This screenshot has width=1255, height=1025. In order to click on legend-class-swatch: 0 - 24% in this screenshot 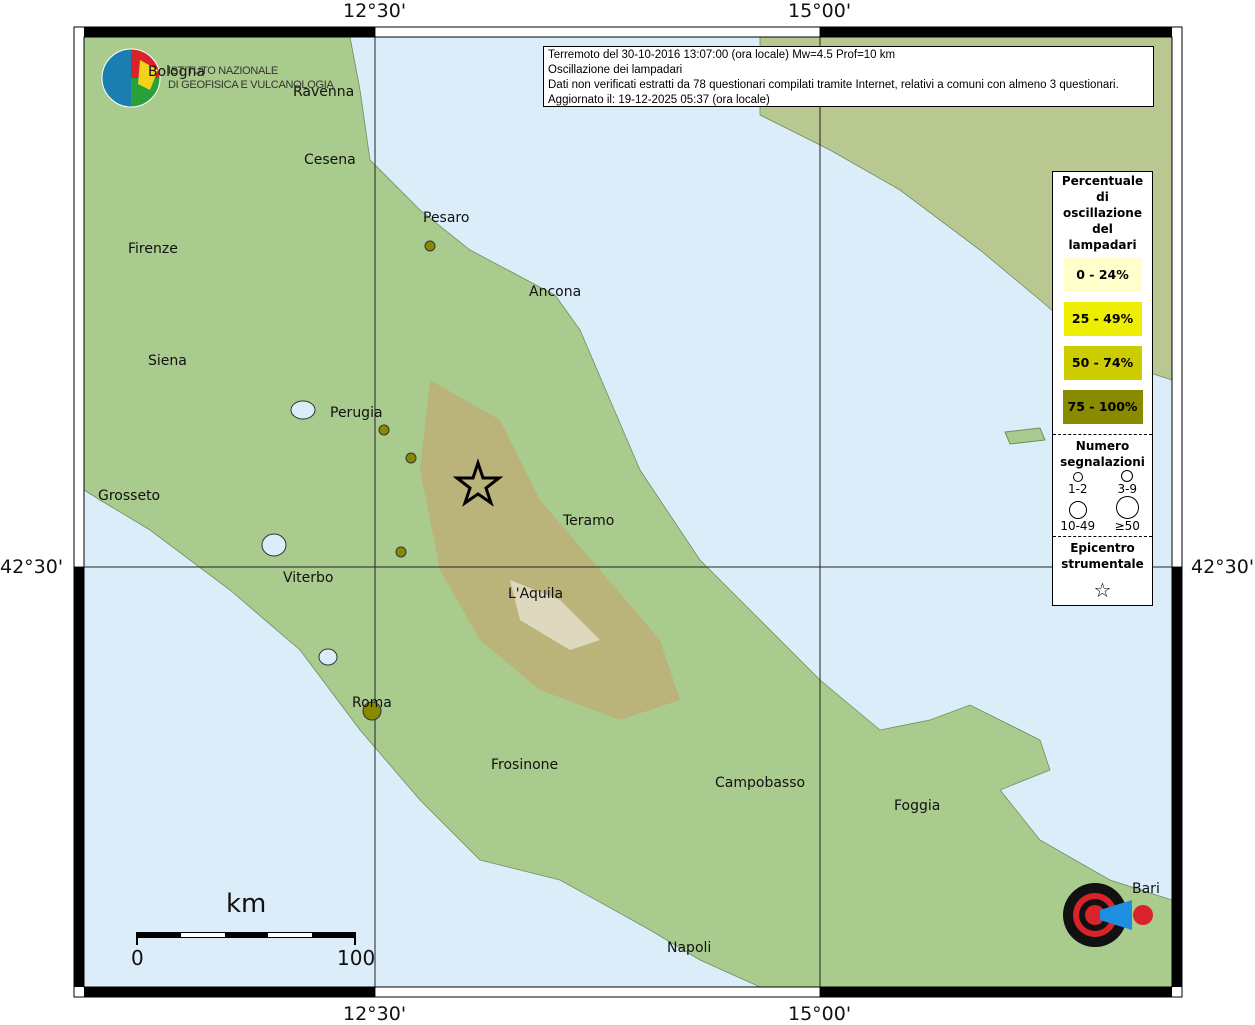, I will do `click(1102, 275)`.